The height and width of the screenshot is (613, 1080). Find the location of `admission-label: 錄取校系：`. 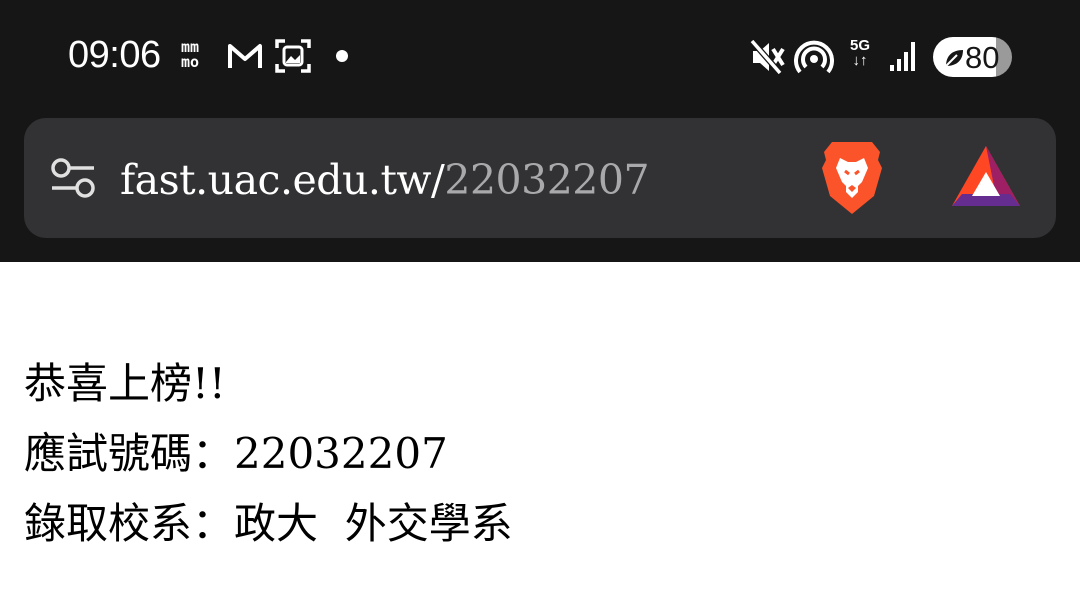

admission-label: 錄取校系： is located at coordinates (129, 523).